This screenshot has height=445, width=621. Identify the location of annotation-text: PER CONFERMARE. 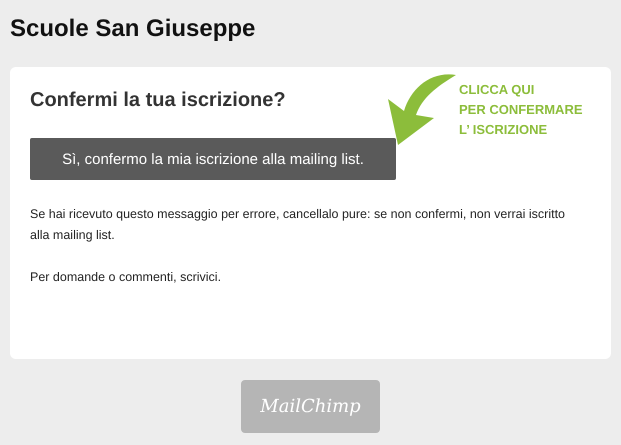
(521, 110).